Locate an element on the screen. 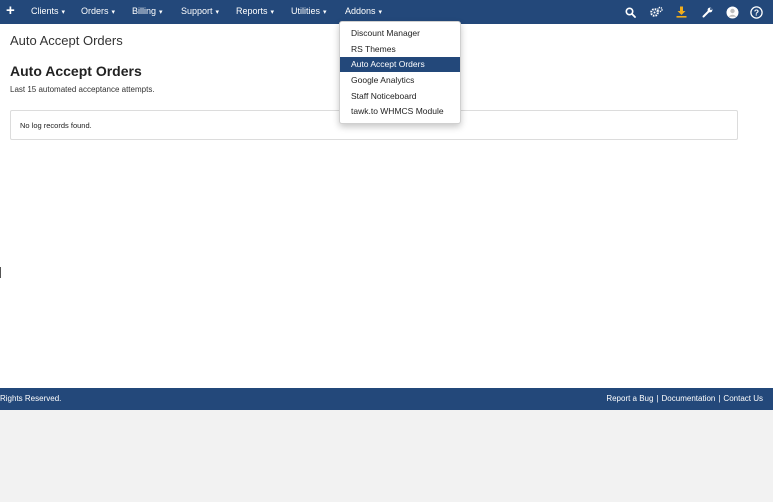 The width and height of the screenshot is (773, 502). menu-utilities: Utilities ▾ is located at coordinates (309, 12).